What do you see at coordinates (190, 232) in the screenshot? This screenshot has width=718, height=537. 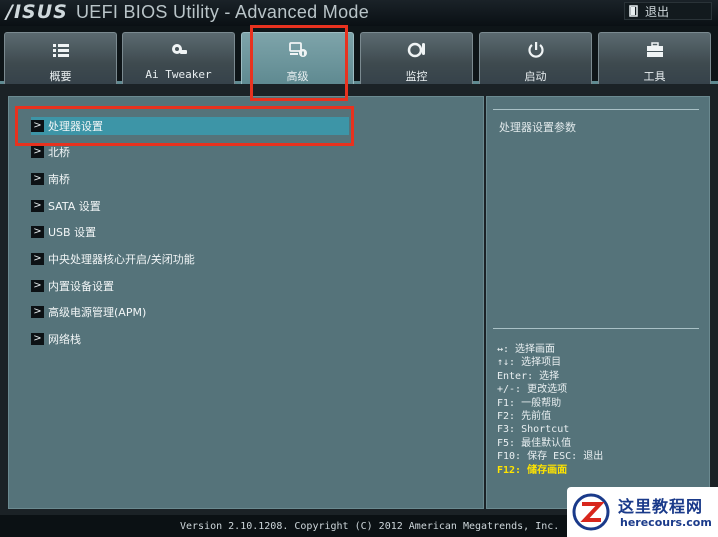 I see `menu-item-usb: > USB 设置` at bounding box center [190, 232].